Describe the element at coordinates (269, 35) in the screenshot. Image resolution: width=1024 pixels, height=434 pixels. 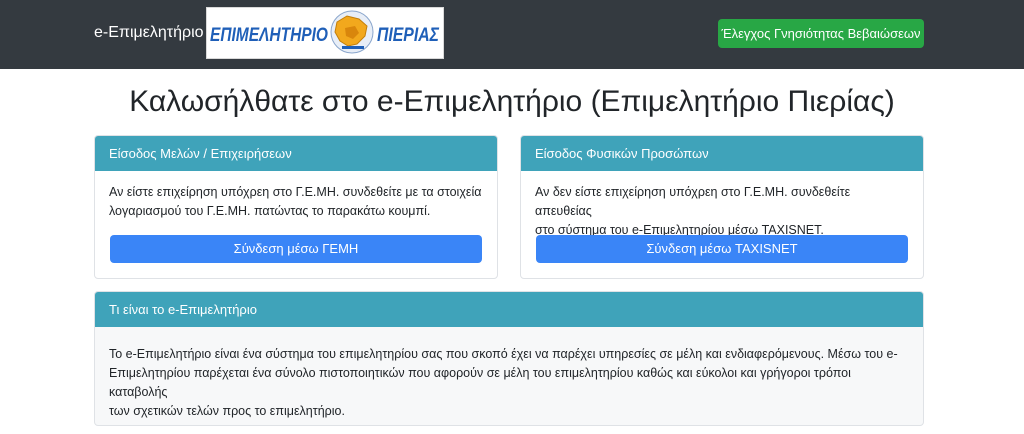
I see `logo-text-left: ΕΠΙΜΕΛΗΤΗΡΙΟ` at that location.